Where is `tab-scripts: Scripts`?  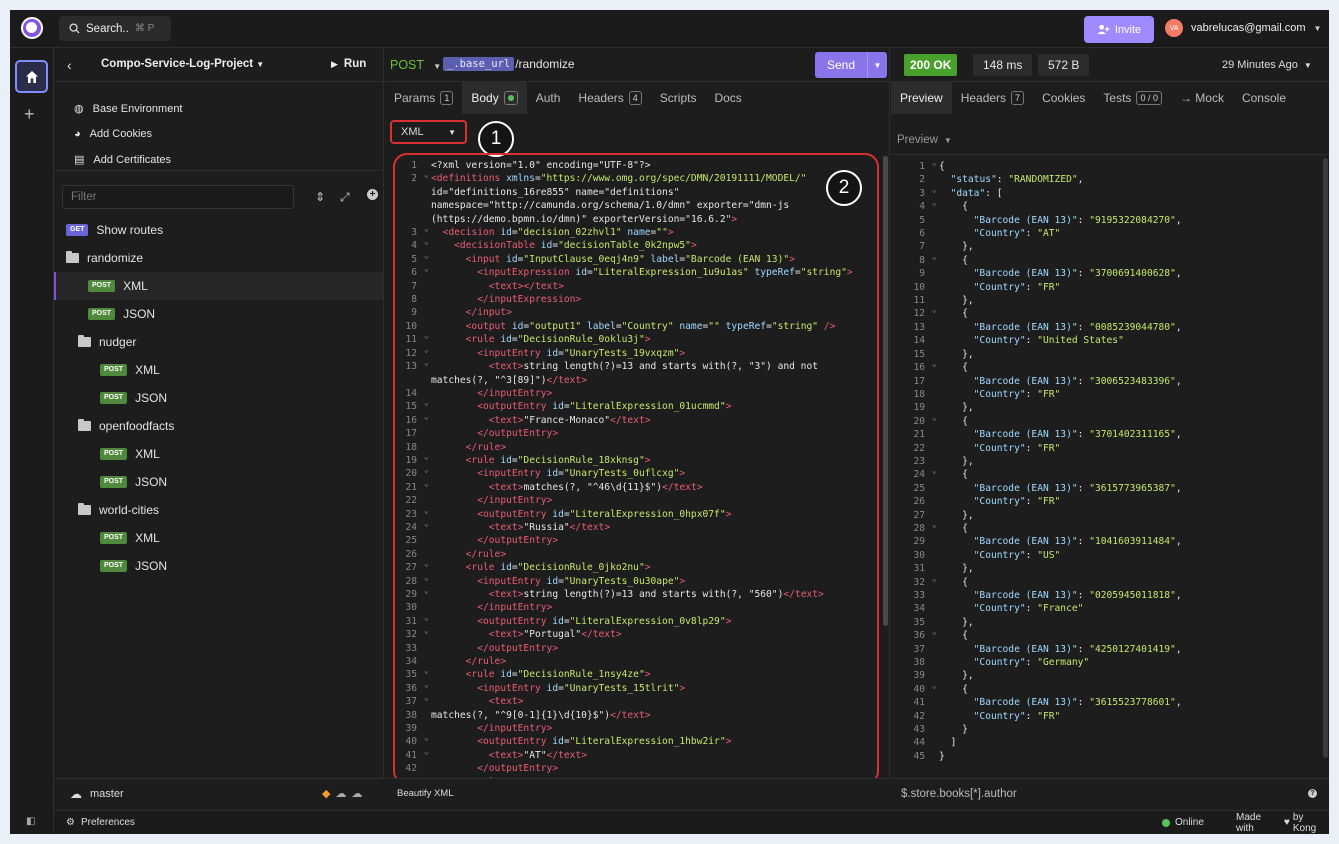 tab-scripts: Scripts is located at coordinates (678, 98).